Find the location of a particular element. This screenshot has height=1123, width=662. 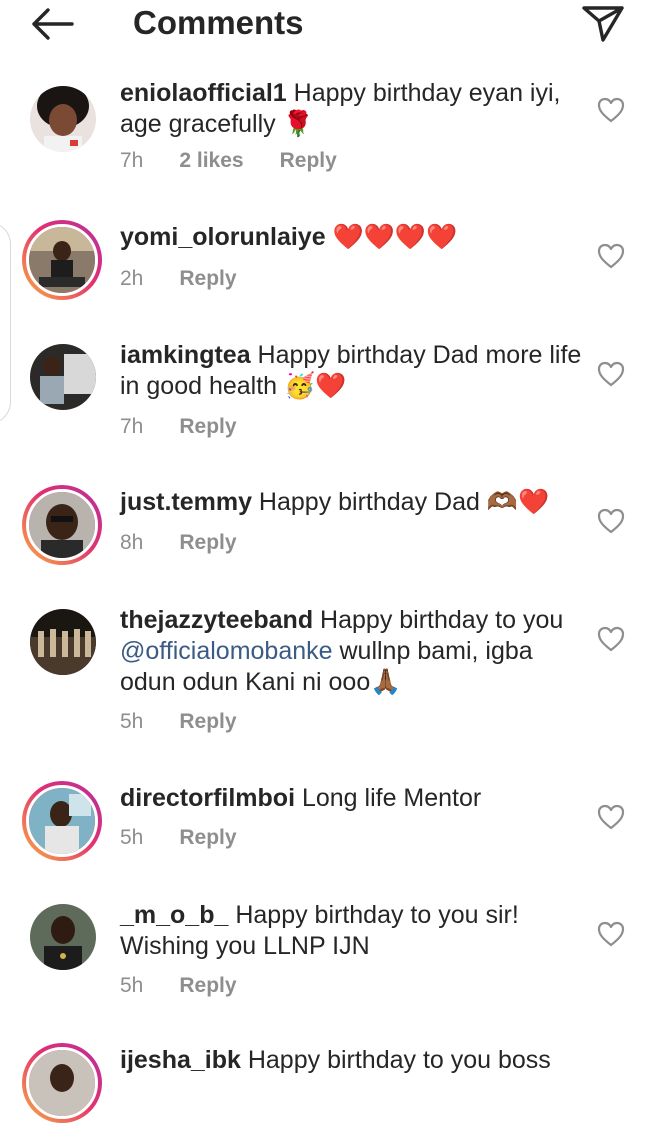

comment-text: yomi_olorunlaiye ❤️❤️❤️❤️ is located at coordinates (351, 237).